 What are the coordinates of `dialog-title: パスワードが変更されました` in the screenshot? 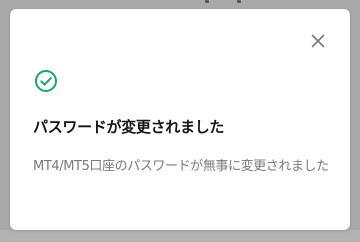 It's located at (129, 127).